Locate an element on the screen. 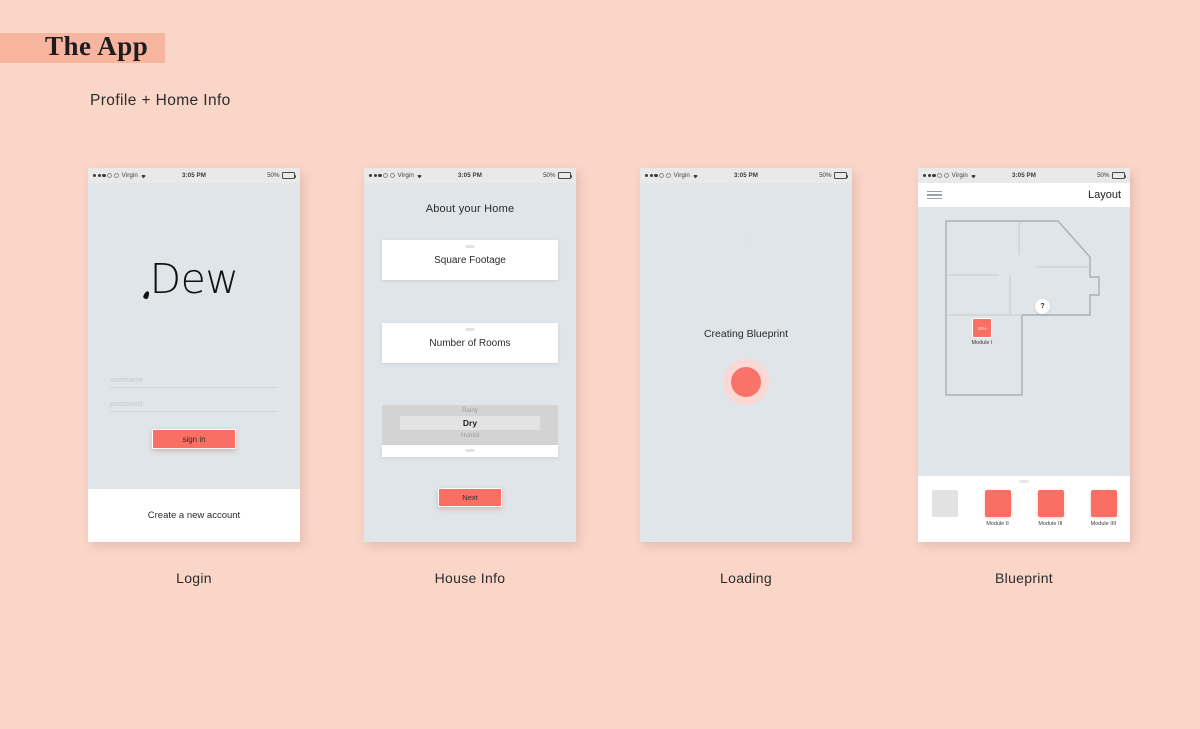 The width and height of the screenshot is (1200, 729). floor-plan-canvas: 30% Module I ? is located at coordinates (1024, 341).